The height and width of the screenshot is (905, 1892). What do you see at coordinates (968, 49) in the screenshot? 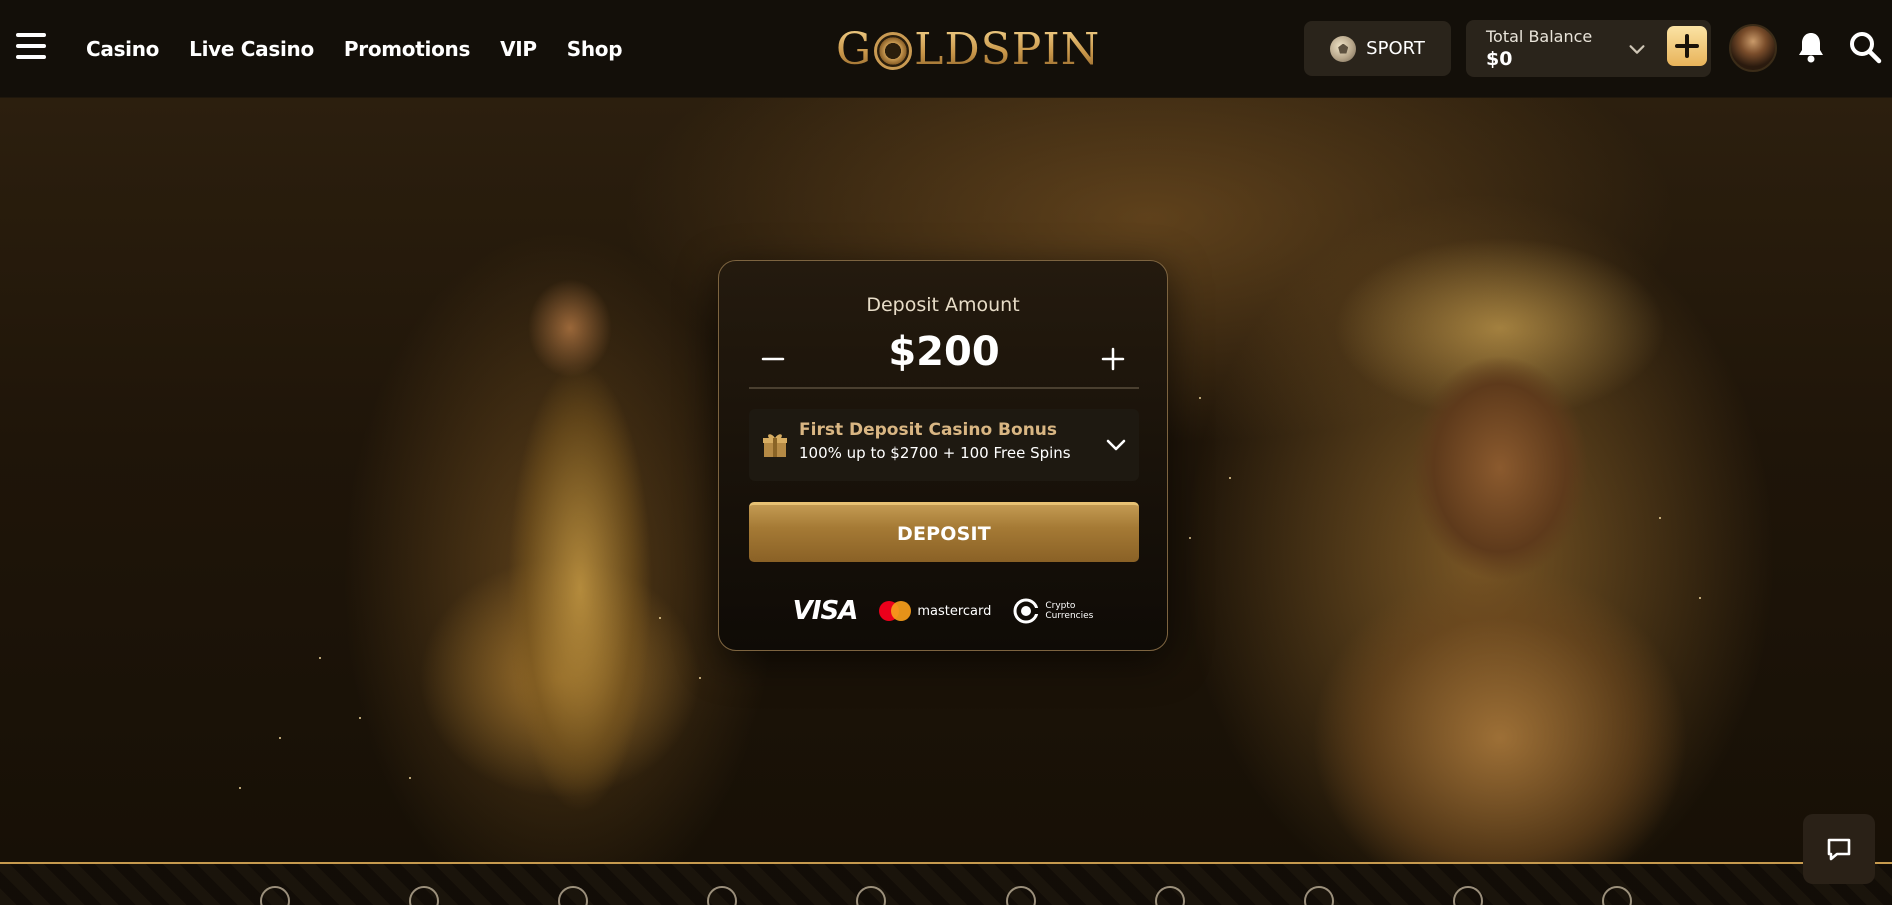
I see `goldspin-logo: G LDSPIN` at bounding box center [968, 49].